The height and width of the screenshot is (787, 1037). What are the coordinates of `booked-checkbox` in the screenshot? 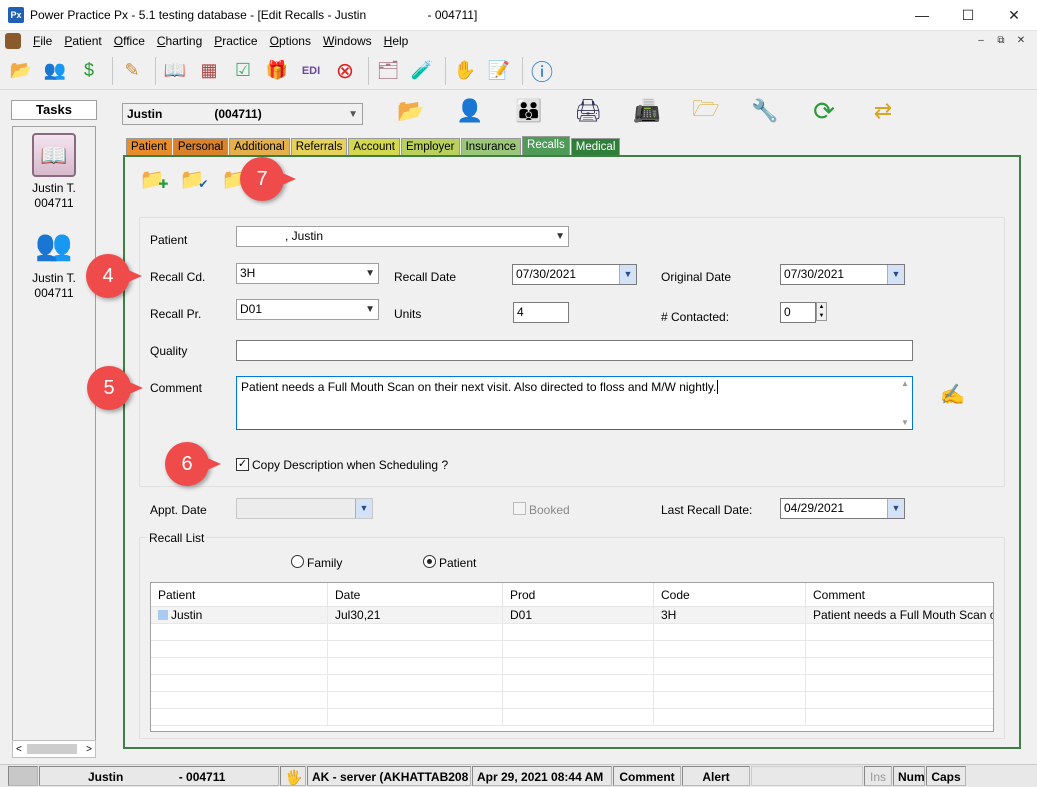 It's located at (519, 508).